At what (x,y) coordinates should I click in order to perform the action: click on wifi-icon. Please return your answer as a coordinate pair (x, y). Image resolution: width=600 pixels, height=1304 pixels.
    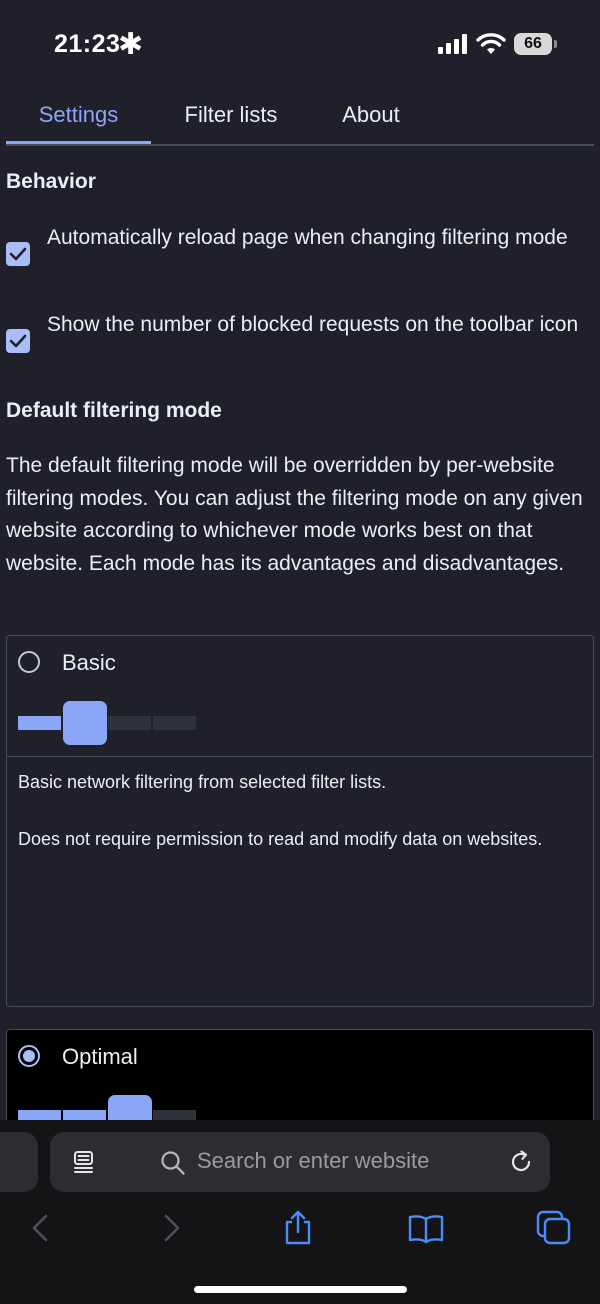
    Looking at the image, I should click on (491, 43).